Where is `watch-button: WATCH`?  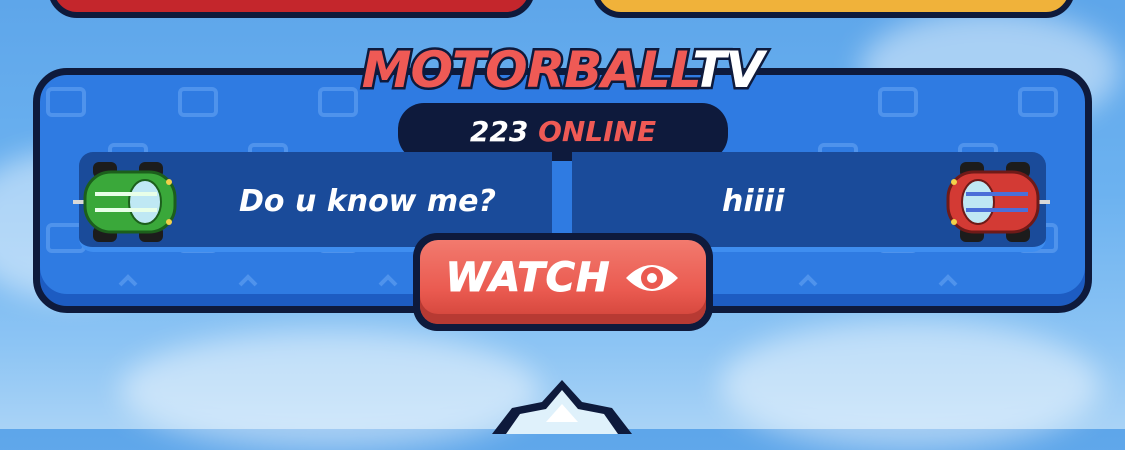 watch-button: WATCH is located at coordinates (563, 282).